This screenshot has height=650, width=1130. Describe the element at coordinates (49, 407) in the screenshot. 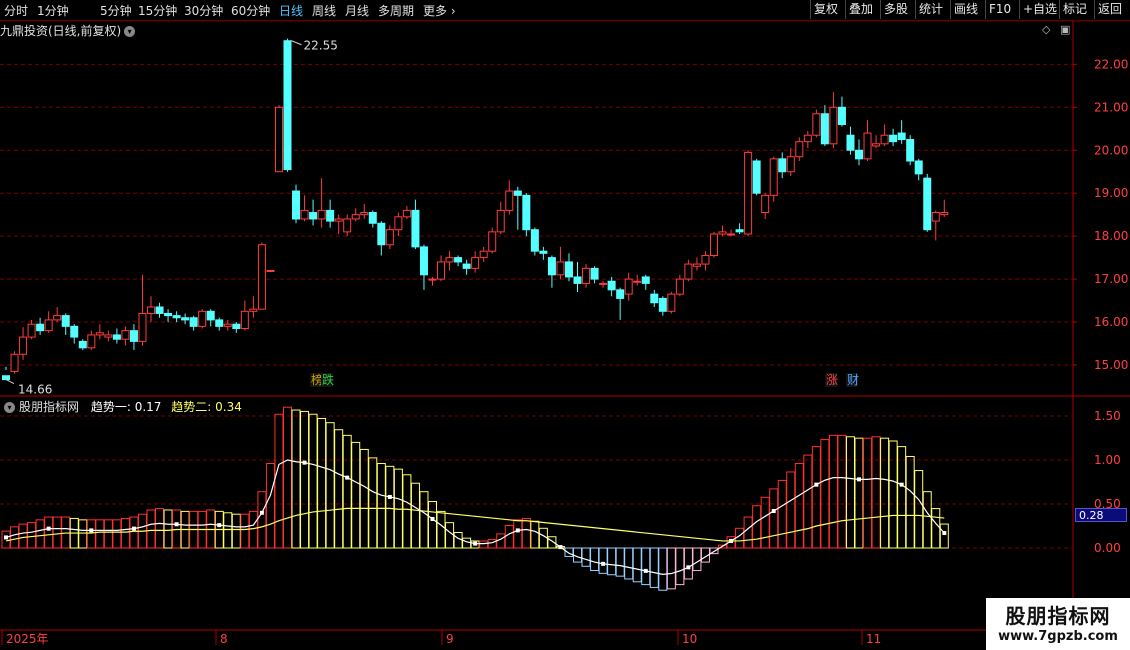

I see `indicator-name: 股朋指标网` at that location.